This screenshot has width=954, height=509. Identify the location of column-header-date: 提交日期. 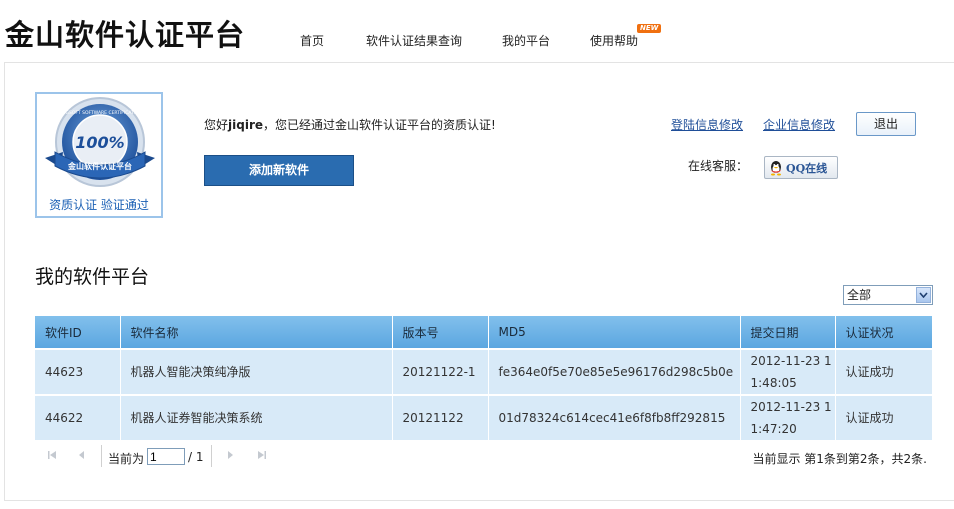
(788, 332).